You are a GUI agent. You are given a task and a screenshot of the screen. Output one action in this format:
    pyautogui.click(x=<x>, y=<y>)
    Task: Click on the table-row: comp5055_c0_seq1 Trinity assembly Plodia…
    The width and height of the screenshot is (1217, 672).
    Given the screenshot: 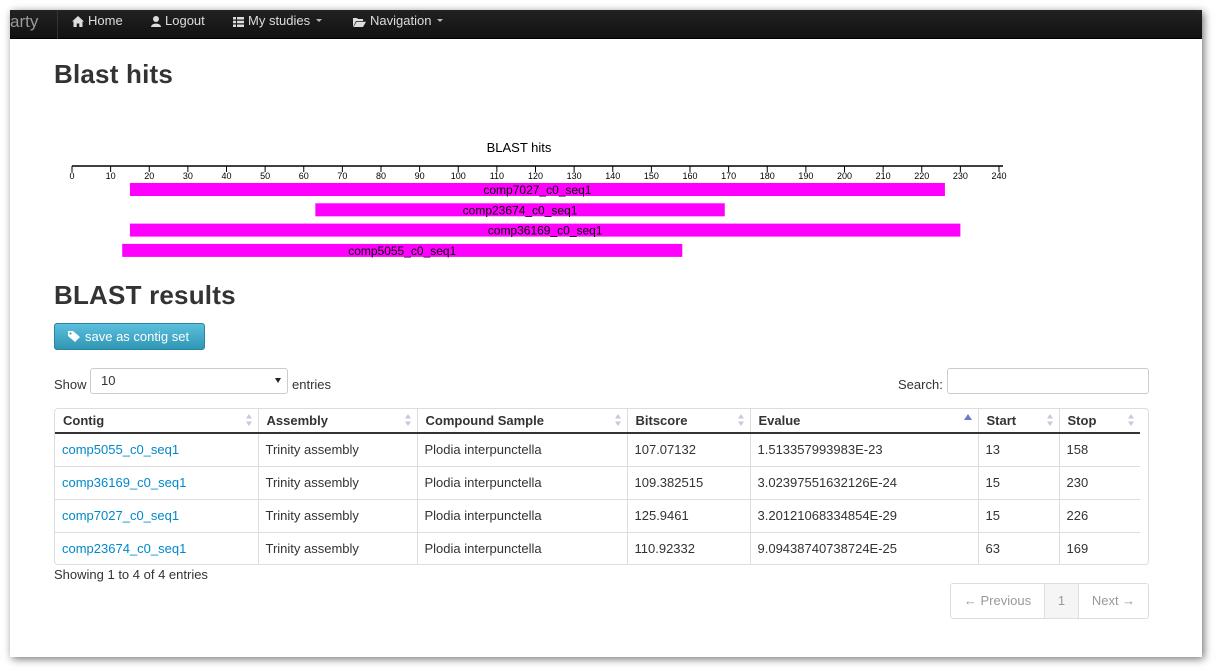 What is the action you would take?
    pyautogui.click(x=597, y=449)
    